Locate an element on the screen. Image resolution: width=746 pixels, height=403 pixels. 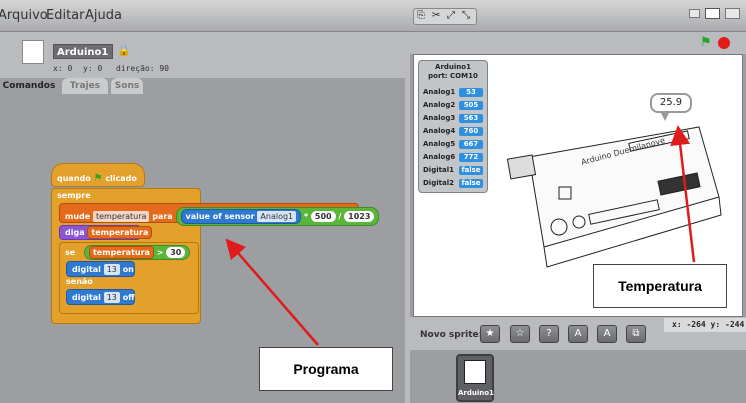
arrow-to-program is located at coordinates (272, 292).